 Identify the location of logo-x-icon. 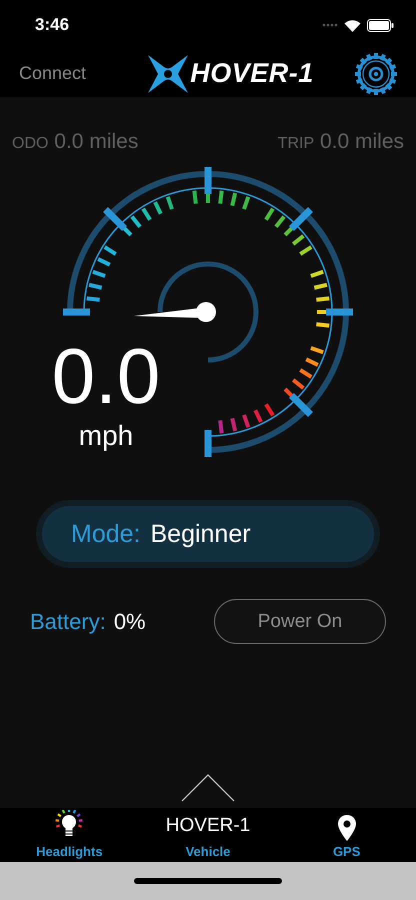
(168, 73).